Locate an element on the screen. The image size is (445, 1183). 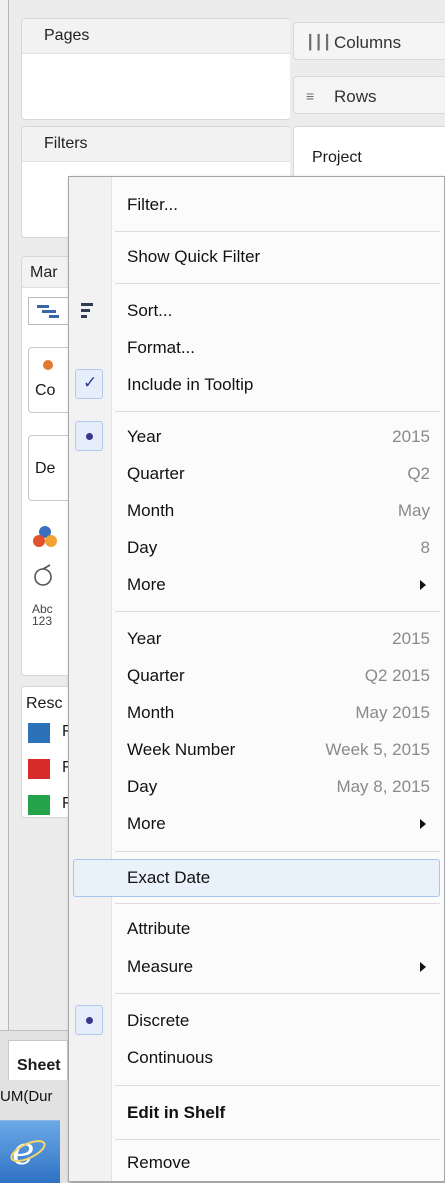
columns-label: Columns is located at coordinates (368, 42).